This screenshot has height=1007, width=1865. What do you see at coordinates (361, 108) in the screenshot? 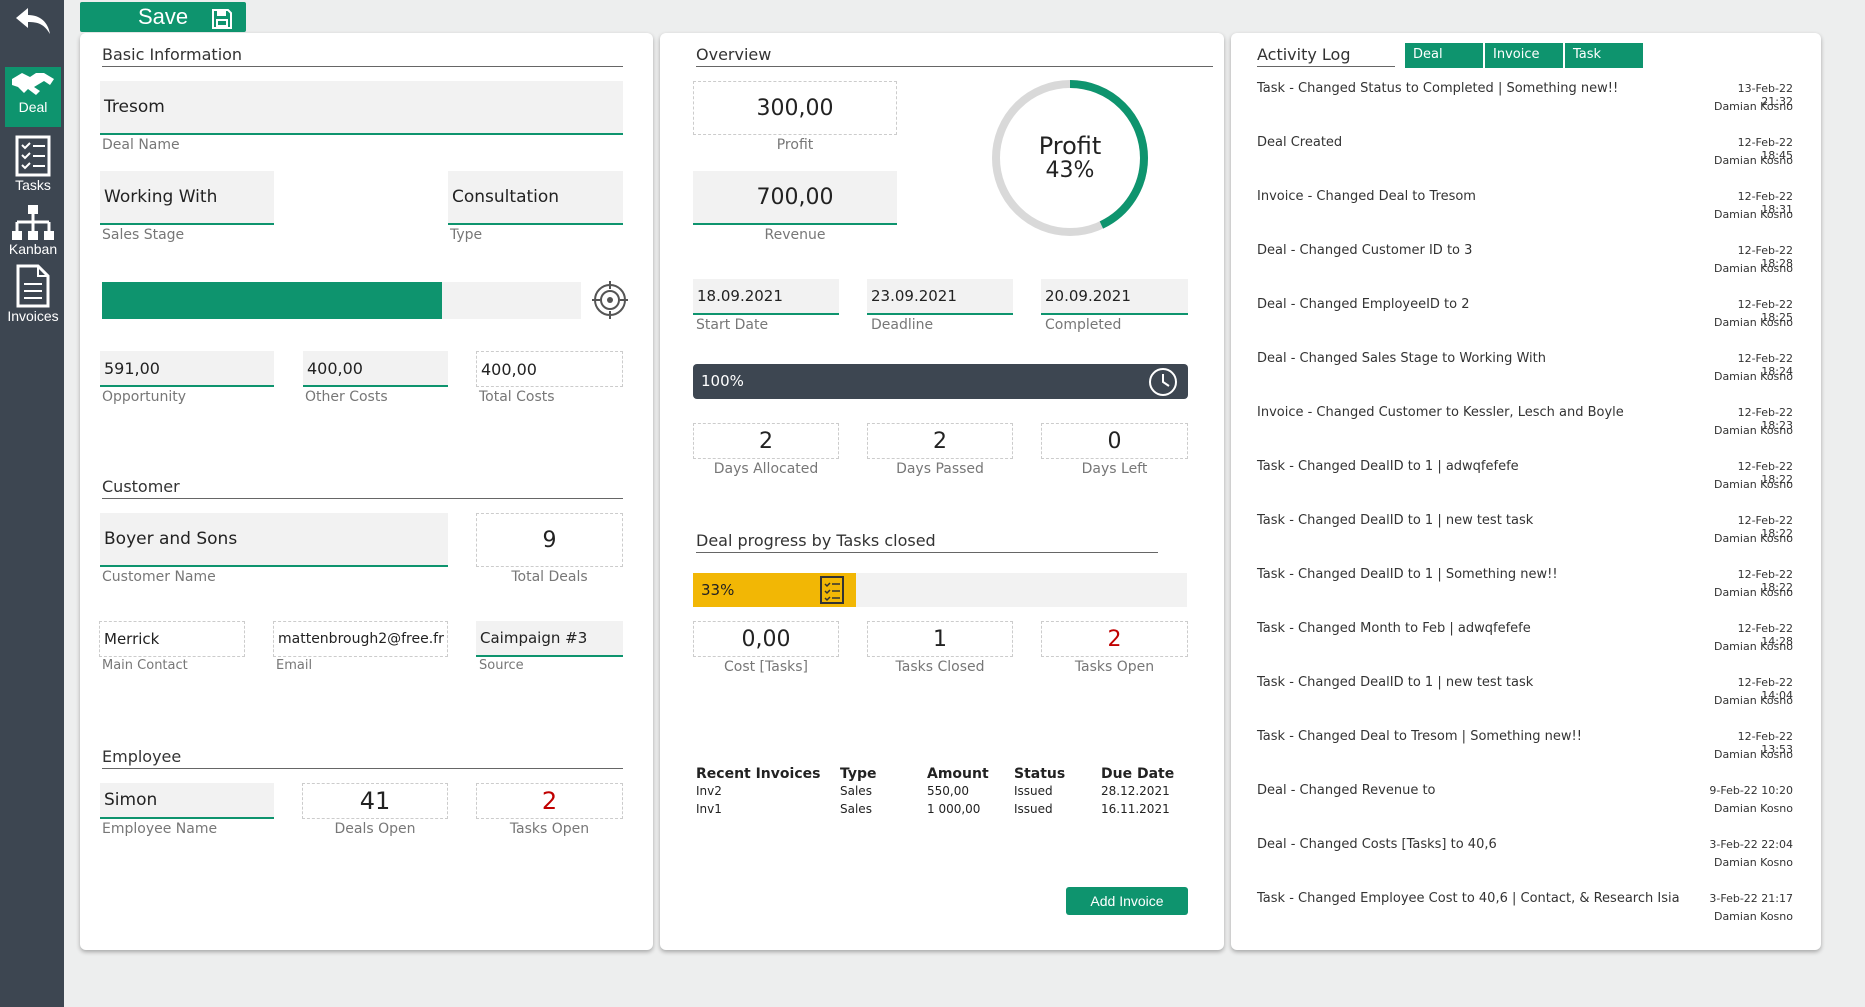
I see `deal-name-field: Tresom` at bounding box center [361, 108].